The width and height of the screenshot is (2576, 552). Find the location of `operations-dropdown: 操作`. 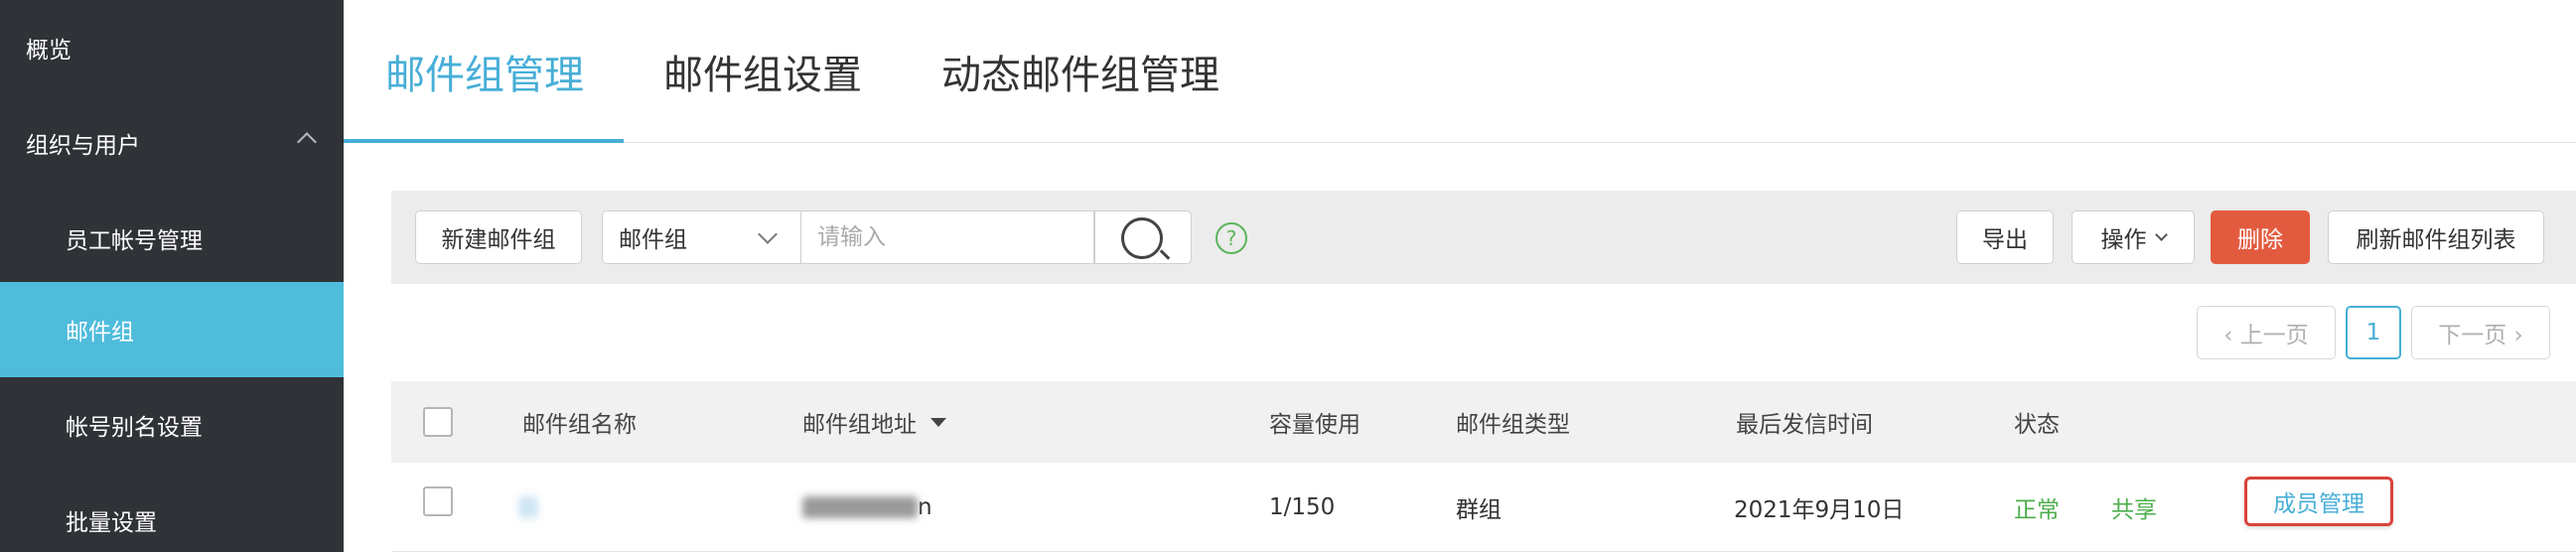

operations-dropdown: 操作 is located at coordinates (2133, 237).